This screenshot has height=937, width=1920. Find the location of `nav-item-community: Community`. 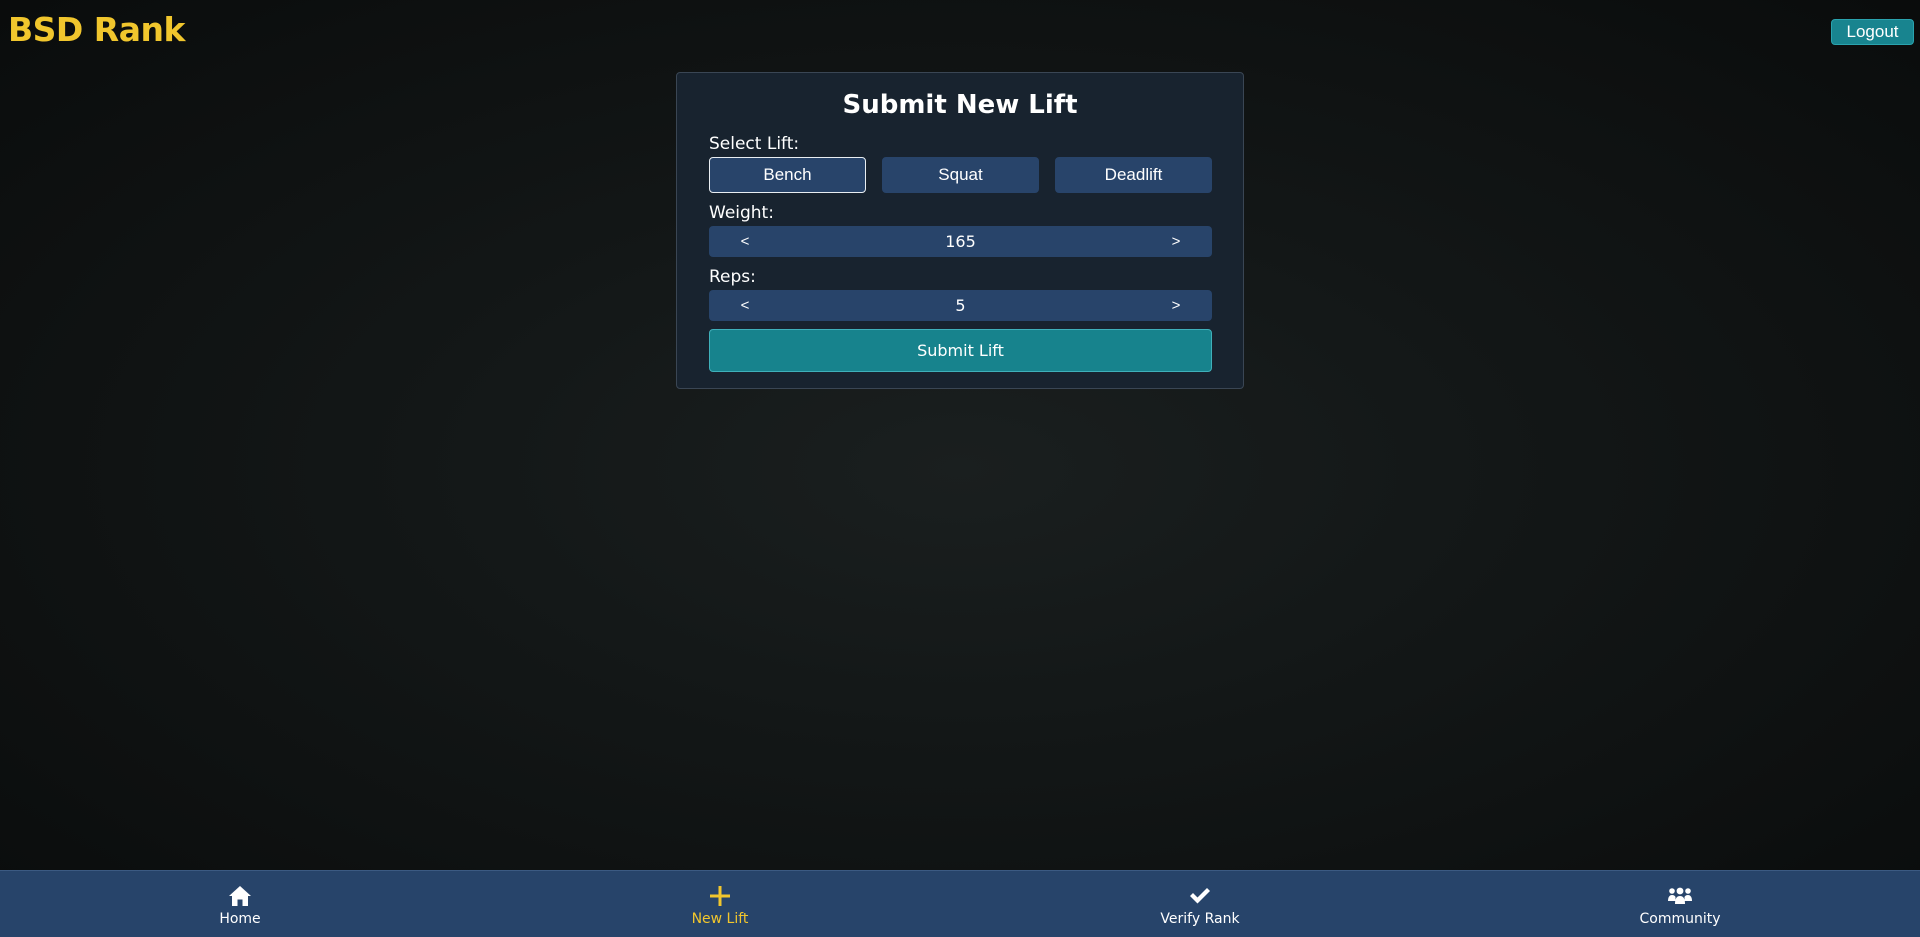

nav-item-community: Community is located at coordinates (1680, 904).